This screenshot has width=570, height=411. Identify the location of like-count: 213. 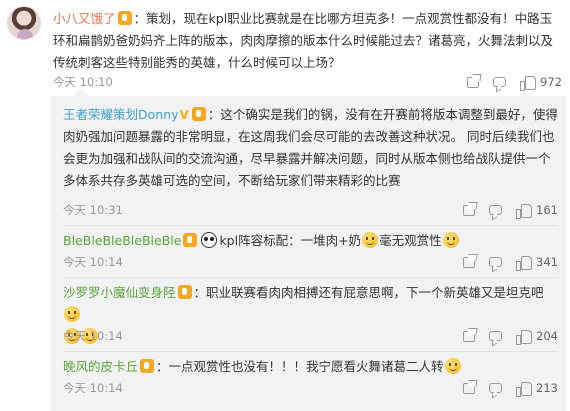
(547, 388).